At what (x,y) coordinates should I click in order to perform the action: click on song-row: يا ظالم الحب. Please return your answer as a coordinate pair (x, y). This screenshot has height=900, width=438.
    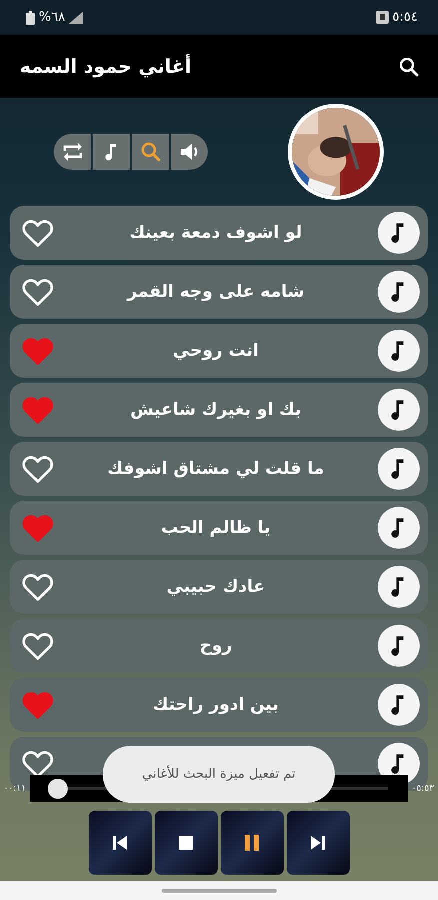
    Looking at the image, I should click on (219, 528).